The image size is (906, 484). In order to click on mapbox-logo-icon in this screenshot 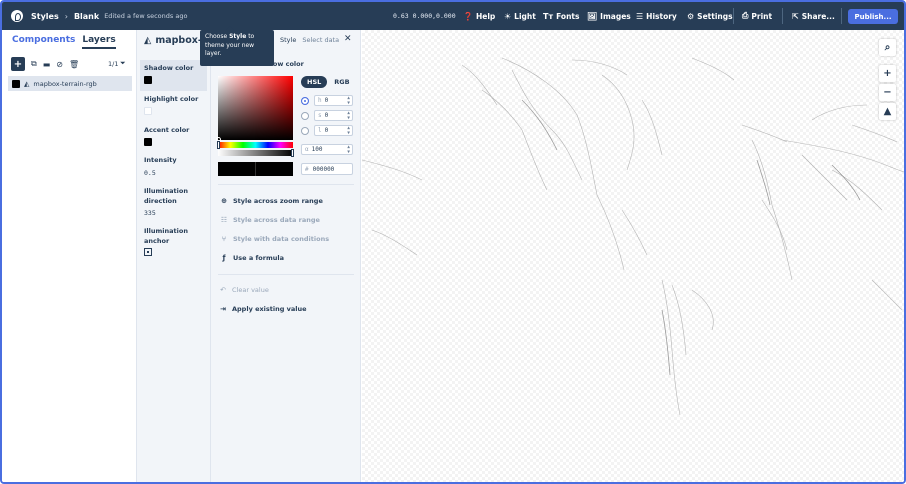, I will do `click(17, 16)`.